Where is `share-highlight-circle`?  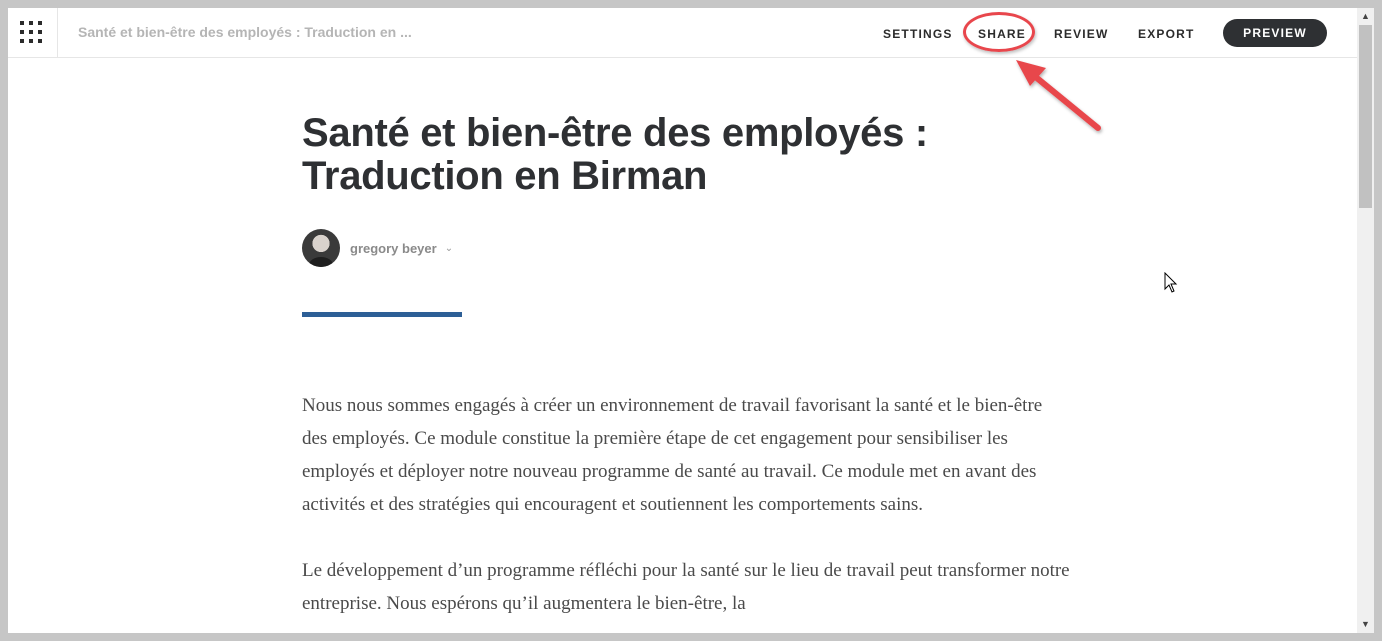 share-highlight-circle is located at coordinates (999, 32).